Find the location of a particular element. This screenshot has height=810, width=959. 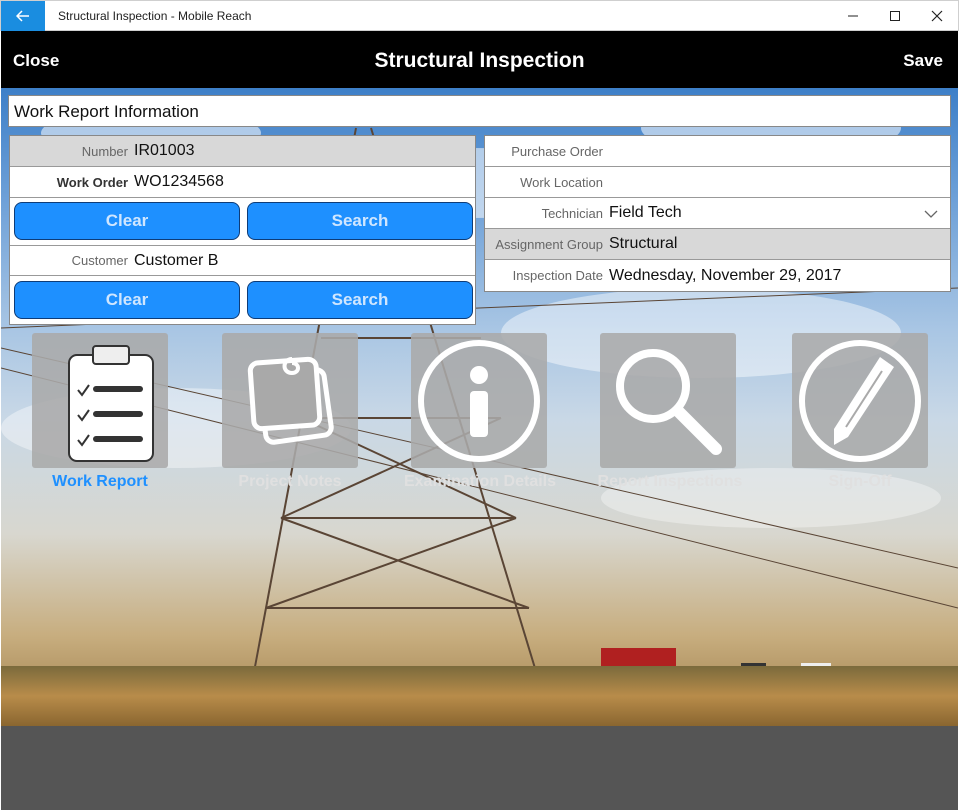

save-button: Save is located at coordinates (923, 61).